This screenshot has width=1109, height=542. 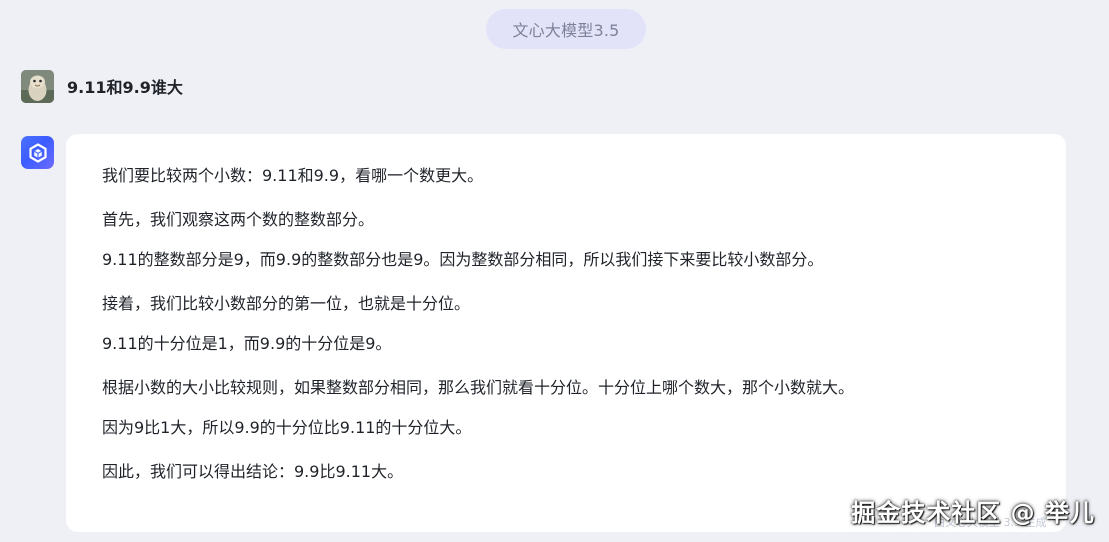 What do you see at coordinates (247, 343) in the screenshot?
I see `answer-paragraph: 9.11的十分位是1，而9.9的十分位是9。` at bounding box center [247, 343].